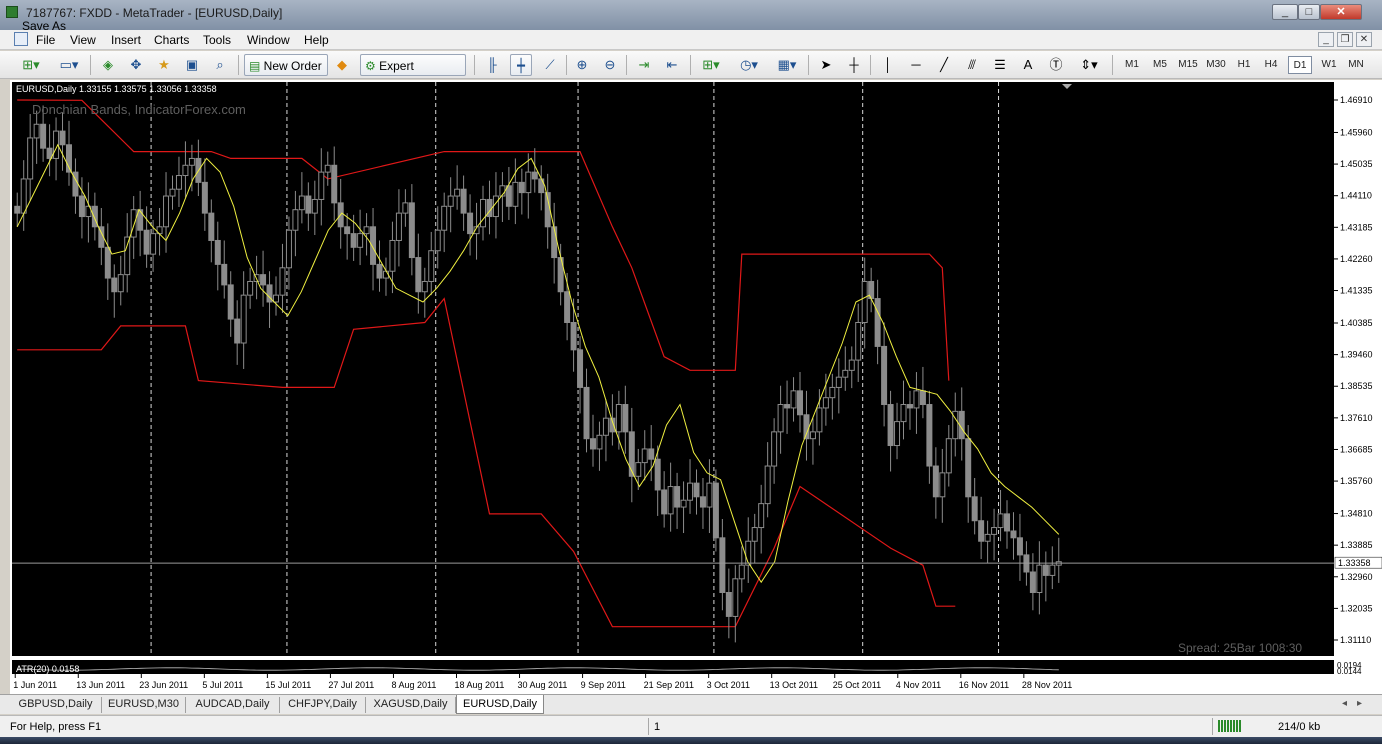 Image resolution: width=1382 pixels, height=744 pixels. Describe the element at coordinates (672, 65) in the screenshot. I see `chart-shift-icon: ⇤` at that location.